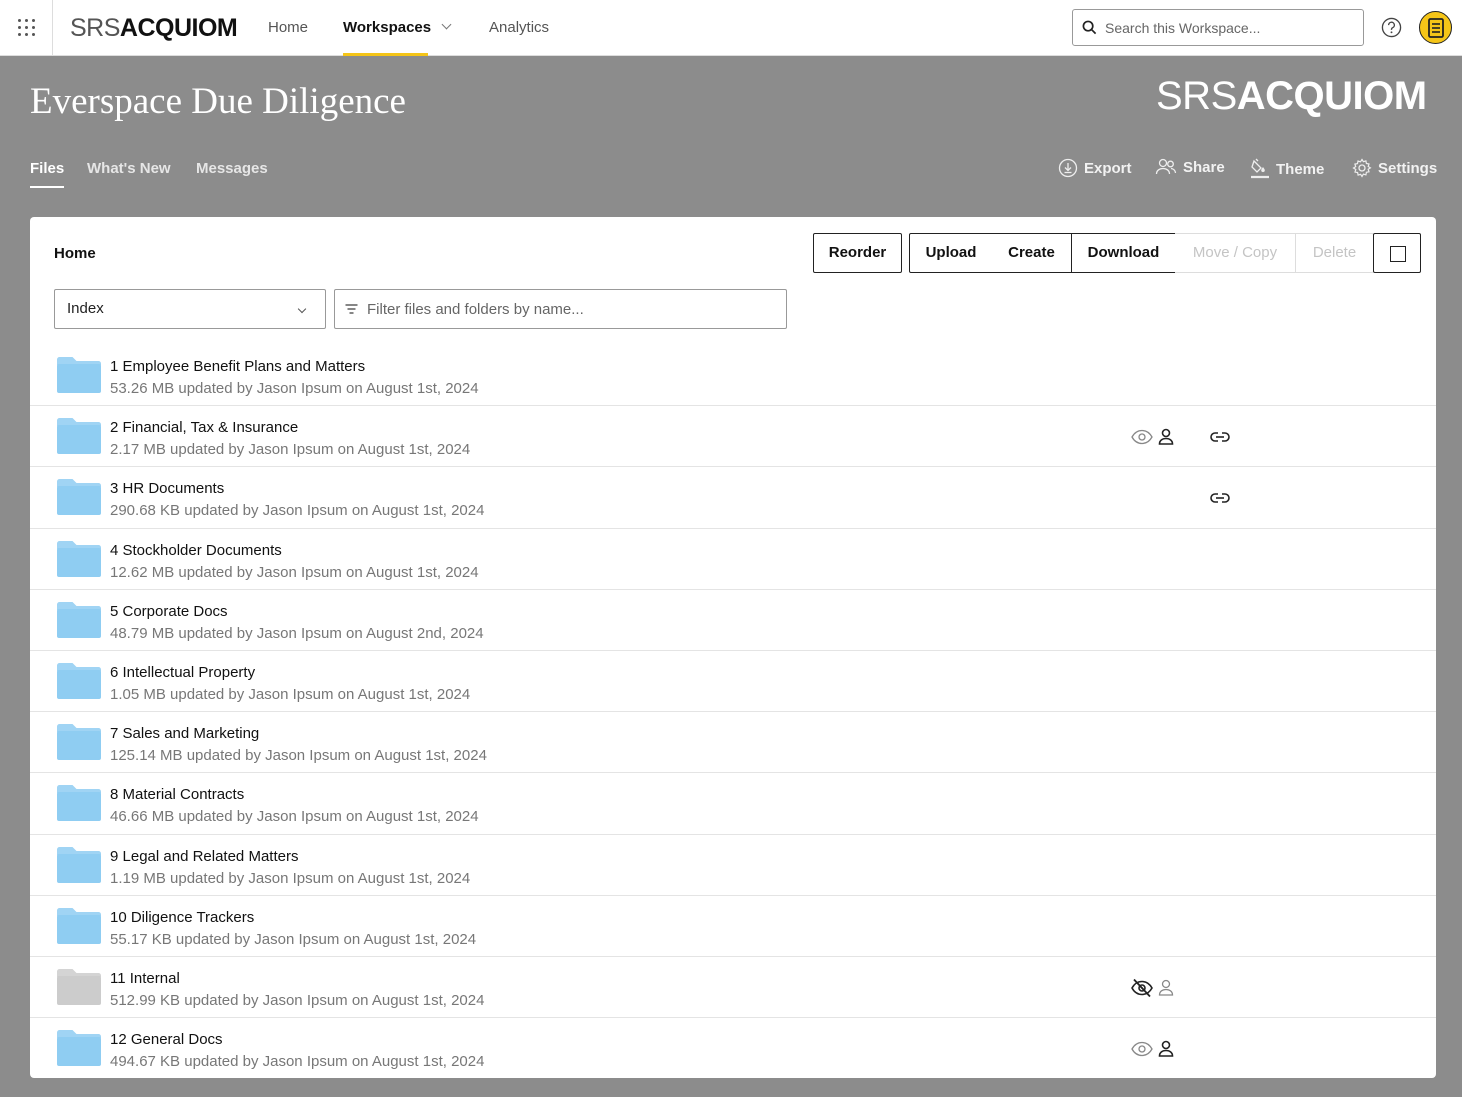 This screenshot has height=1097, width=1462. I want to click on tab-messages: Messages, so click(232, 168).